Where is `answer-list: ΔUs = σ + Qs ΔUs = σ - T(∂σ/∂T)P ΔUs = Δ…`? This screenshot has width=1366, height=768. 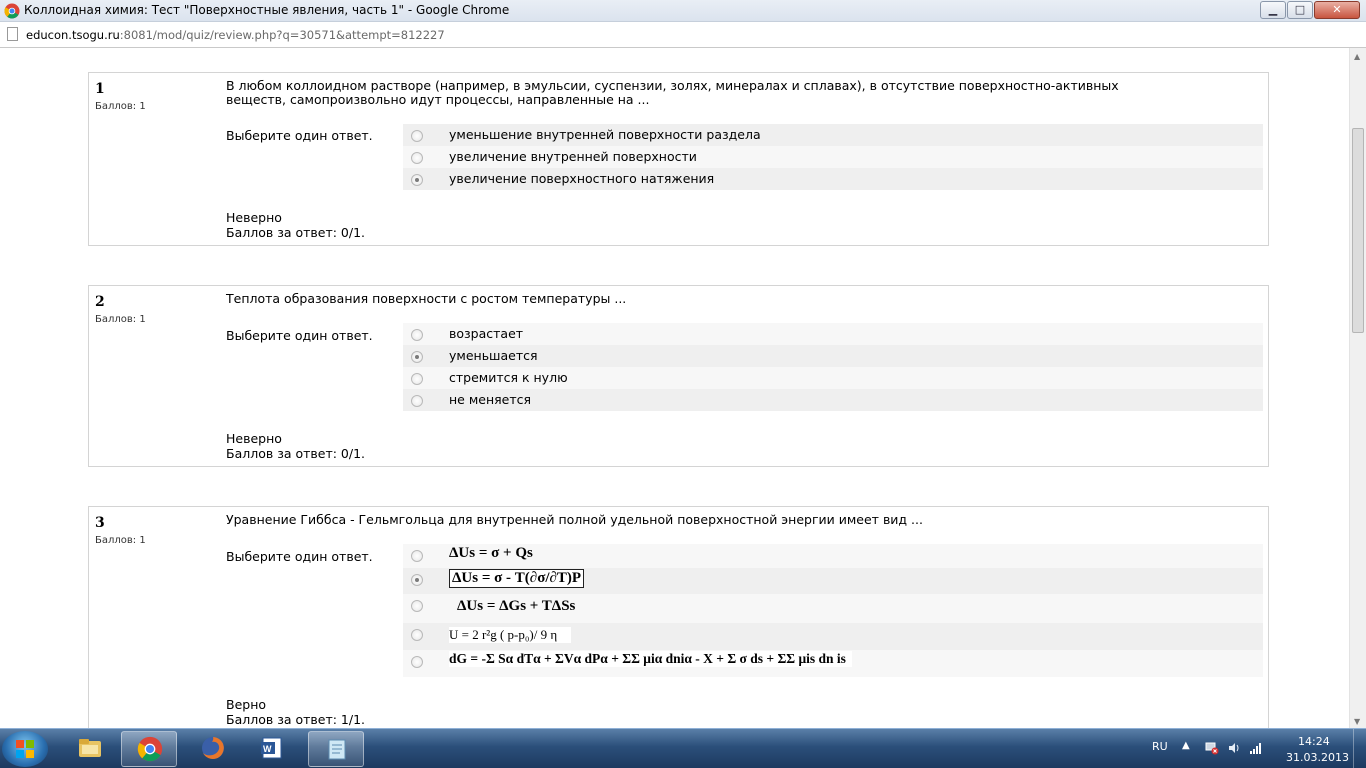 answer-list: ΔUs = σ + Qs ΔUs = σ - T(∂σ/∂T)P ΔUs = Δ… is located at coordinates (833, 610).